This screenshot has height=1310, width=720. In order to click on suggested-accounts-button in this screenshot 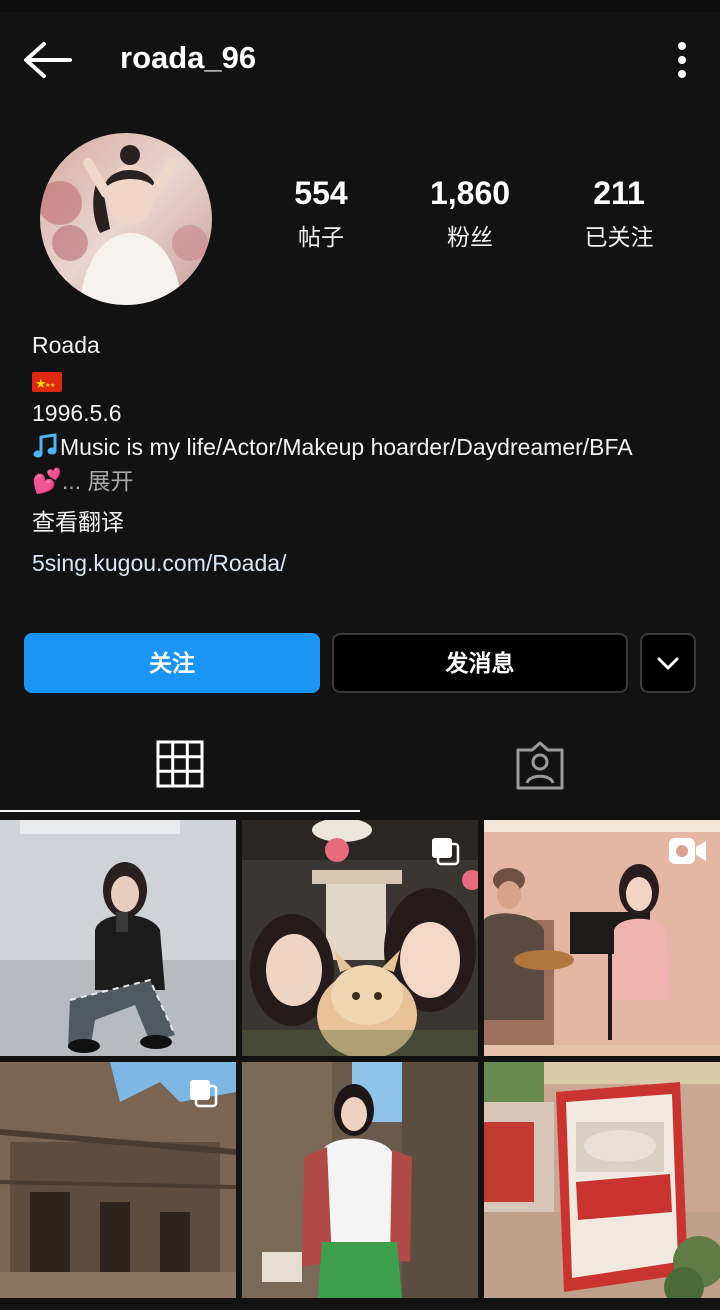, I will do `click(668, 663)`.